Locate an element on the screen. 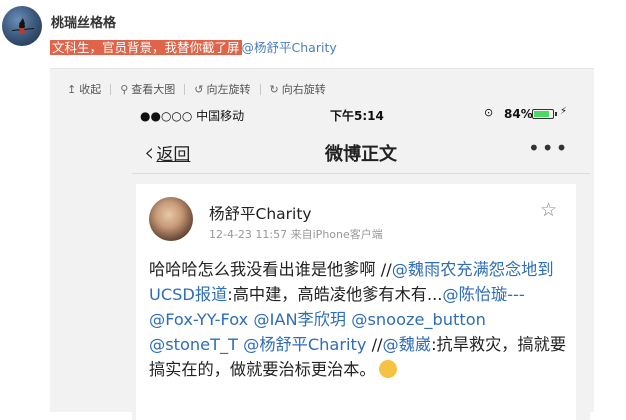  collapse-button: ↥ 收起 is located at coordinates (84, 89).